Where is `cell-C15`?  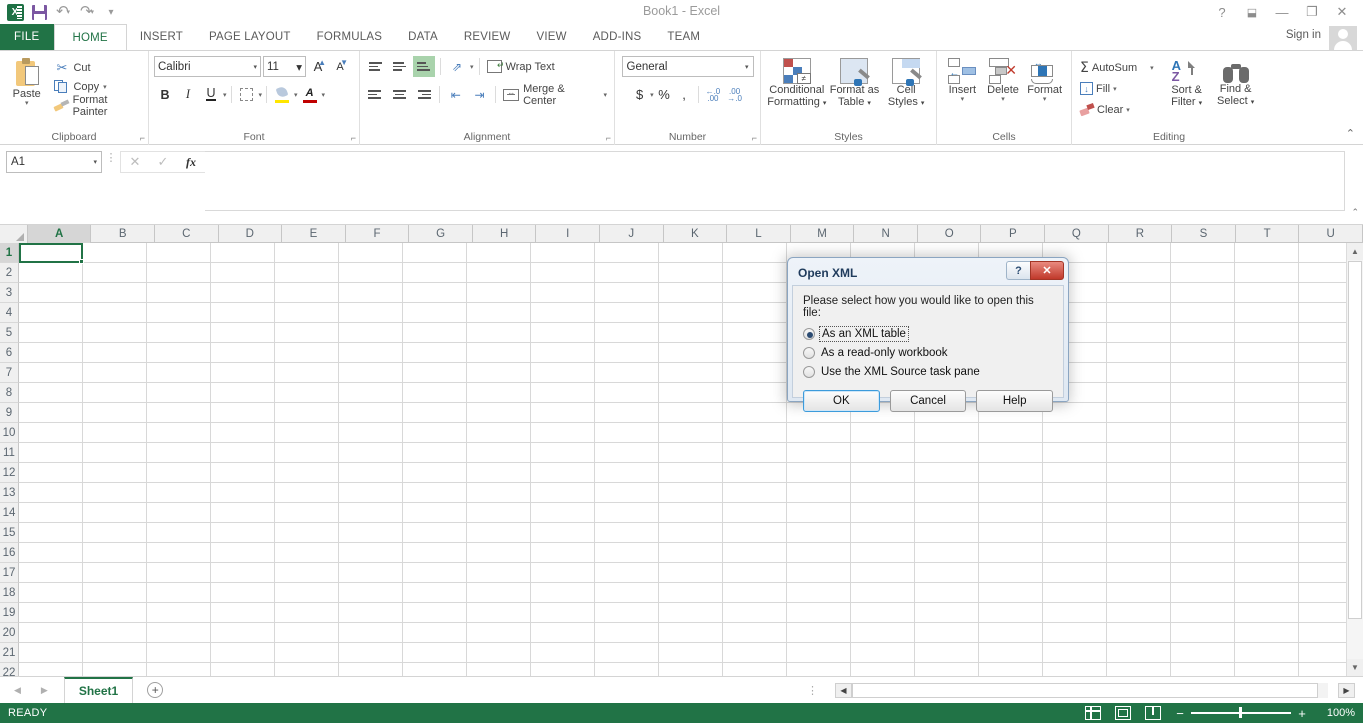
cell-C15 is located at coordinates (179, 533).